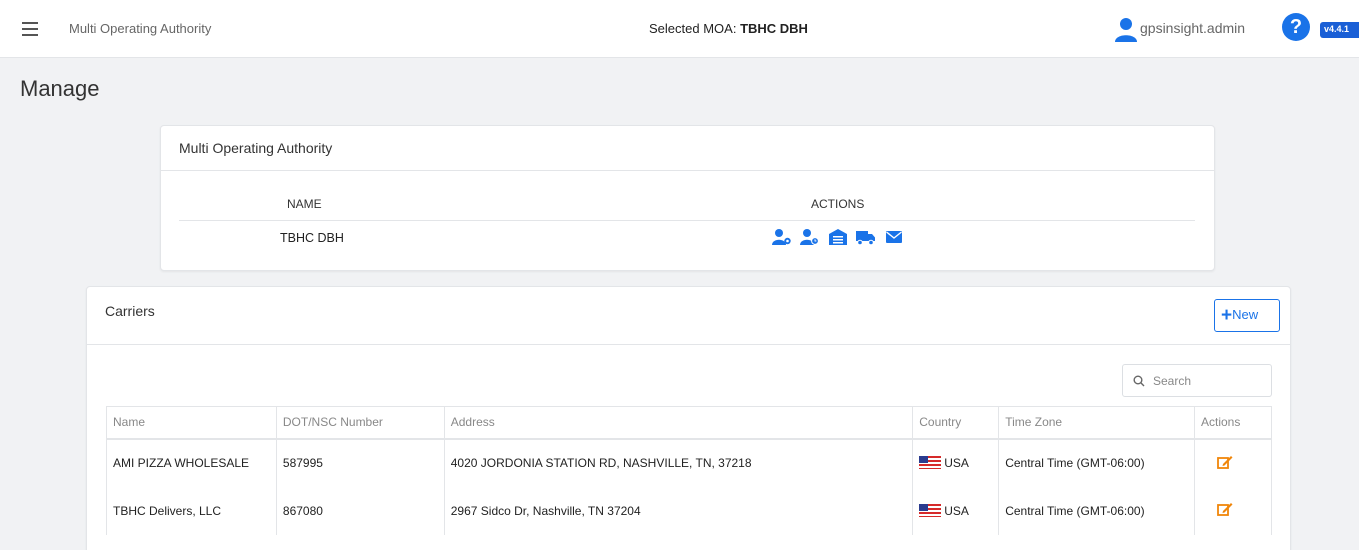 The width and height of the screenshot is (1359, 550). Describe the element at coordinates (956, 423) in the screenshot. I see `col-country: Country` at that location.